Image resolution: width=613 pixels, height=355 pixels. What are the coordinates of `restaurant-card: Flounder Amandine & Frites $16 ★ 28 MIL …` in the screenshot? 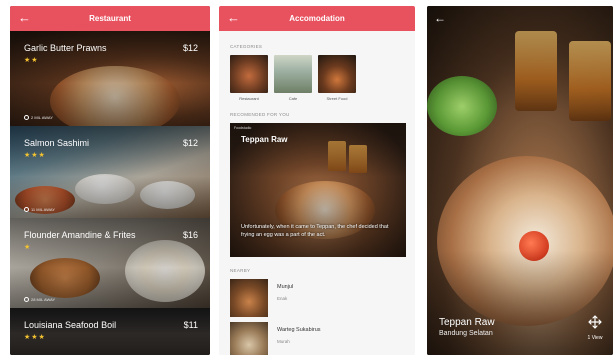 It's located at (110, 263).